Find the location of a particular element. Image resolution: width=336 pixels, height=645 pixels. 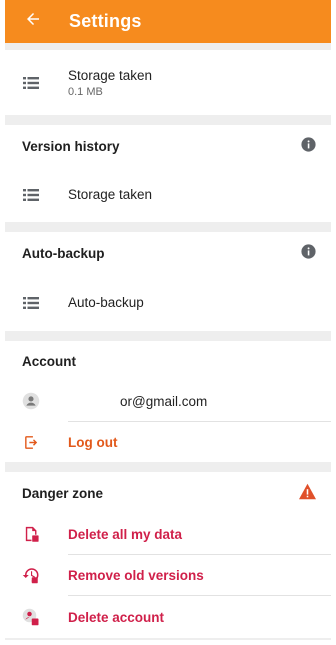

danger-zone-title: Danger zone is located at coordinates (63, 493).